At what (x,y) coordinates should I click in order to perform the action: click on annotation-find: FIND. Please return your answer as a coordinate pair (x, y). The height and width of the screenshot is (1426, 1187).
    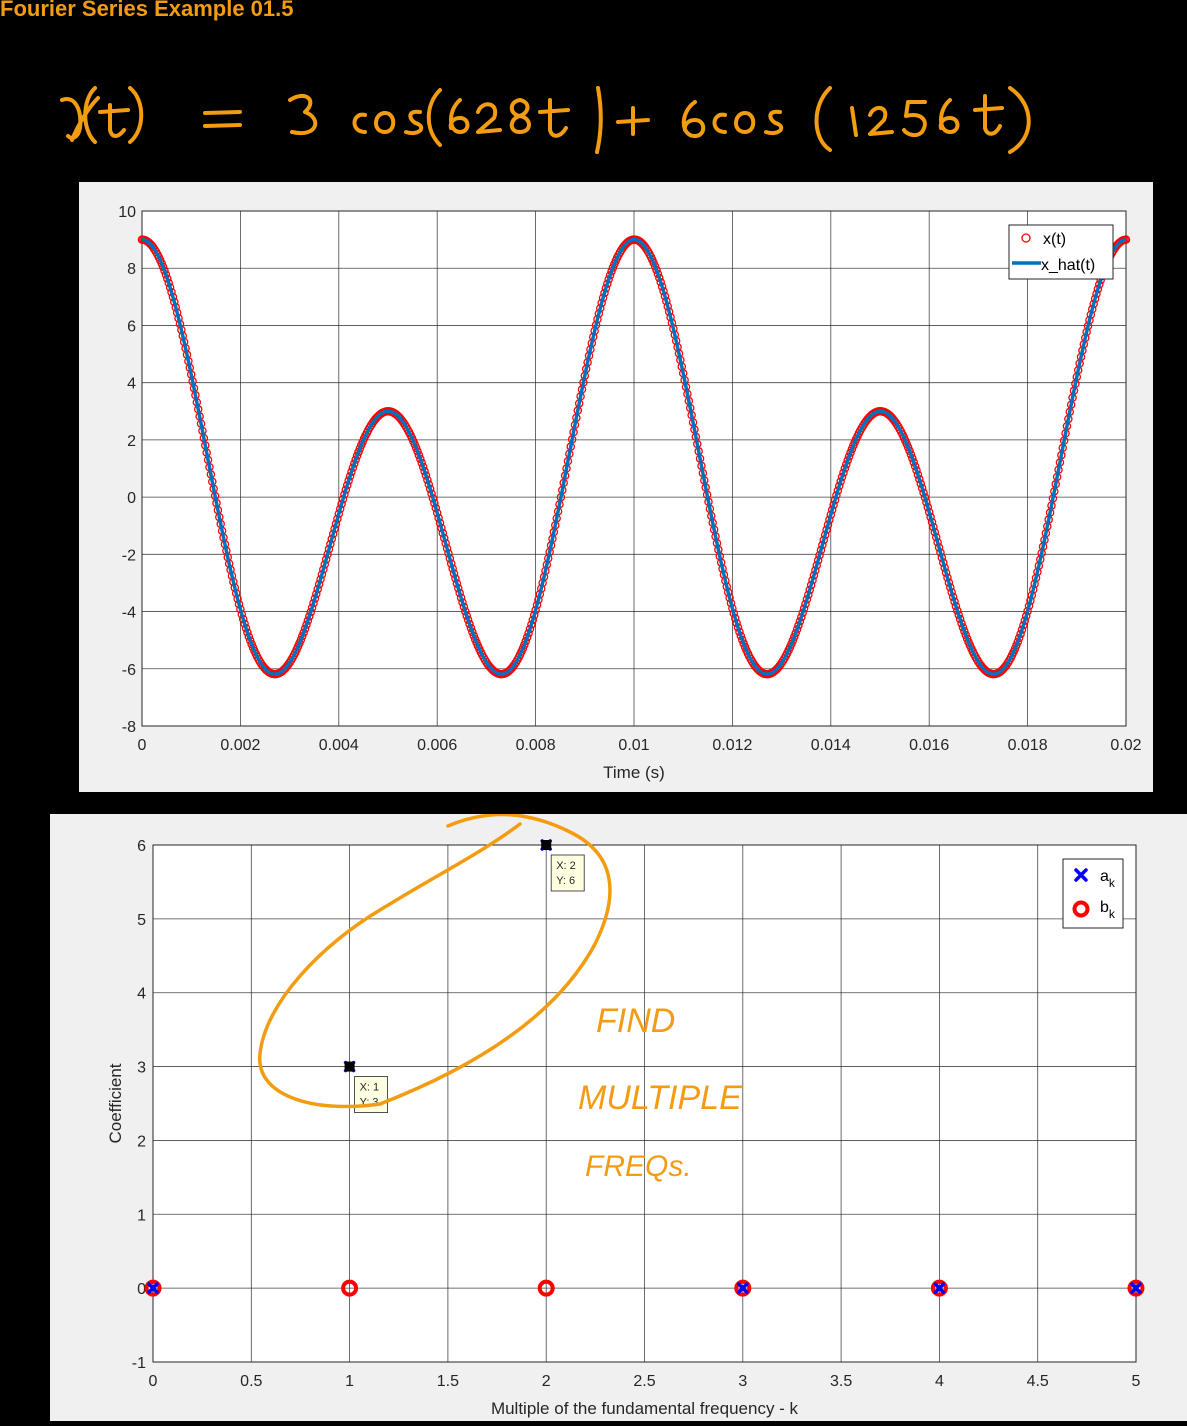
    Looking at the image, I should click on (635, 1021).